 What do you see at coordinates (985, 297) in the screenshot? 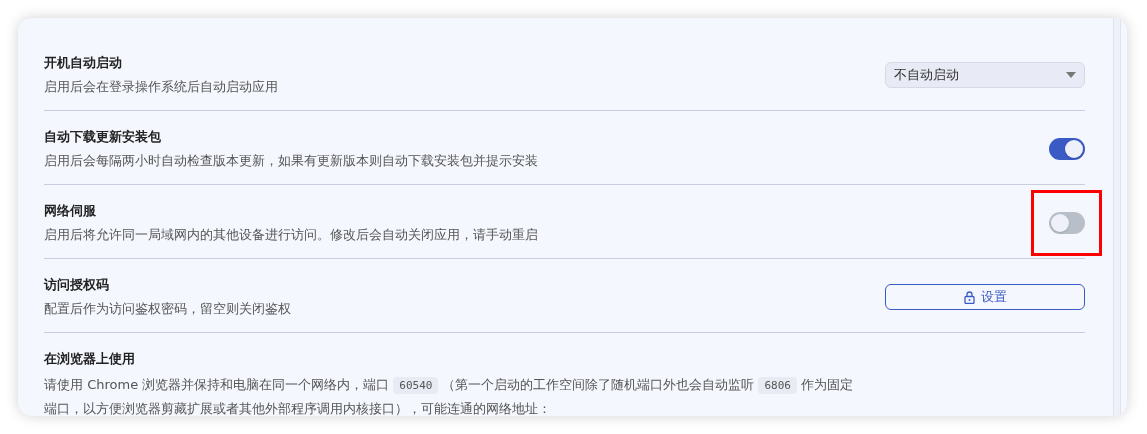
I see `set-button: 设置` at bounding box center [985, 297].